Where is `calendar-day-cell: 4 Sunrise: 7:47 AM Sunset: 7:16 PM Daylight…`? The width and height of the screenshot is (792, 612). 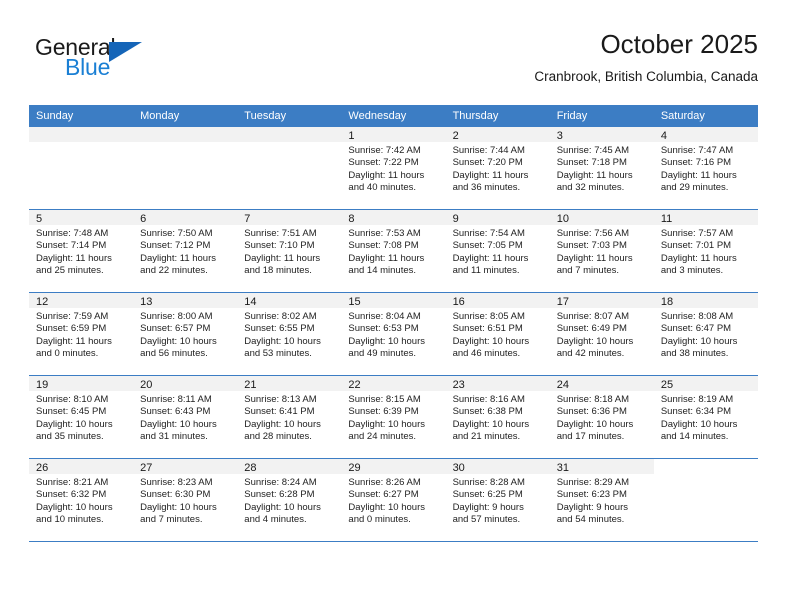
calendar-day-cell: 4 Sunrise: 7:47 AM Sunset: 7:16 PM Daylight… is located at coordinates (705, 168).